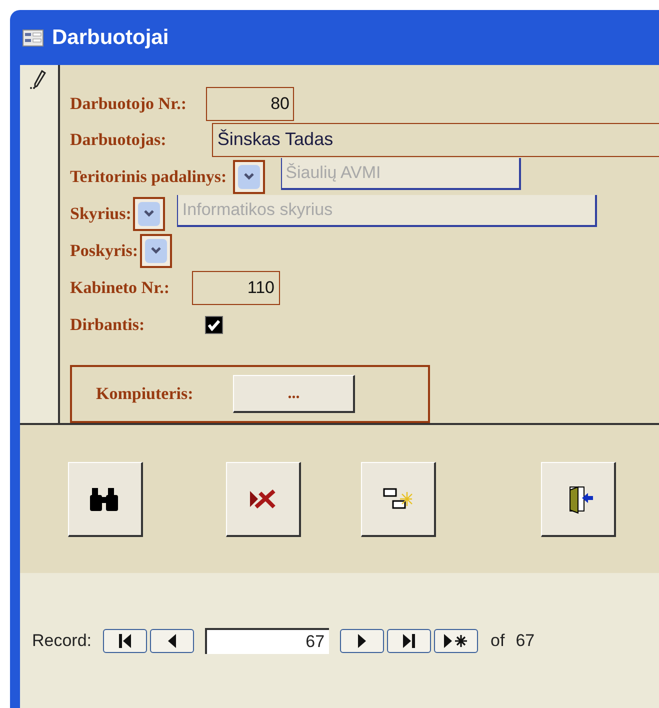 The width and height of the screenshot is (659, 708). I want to click on number-field: 110, so click(236, 287).